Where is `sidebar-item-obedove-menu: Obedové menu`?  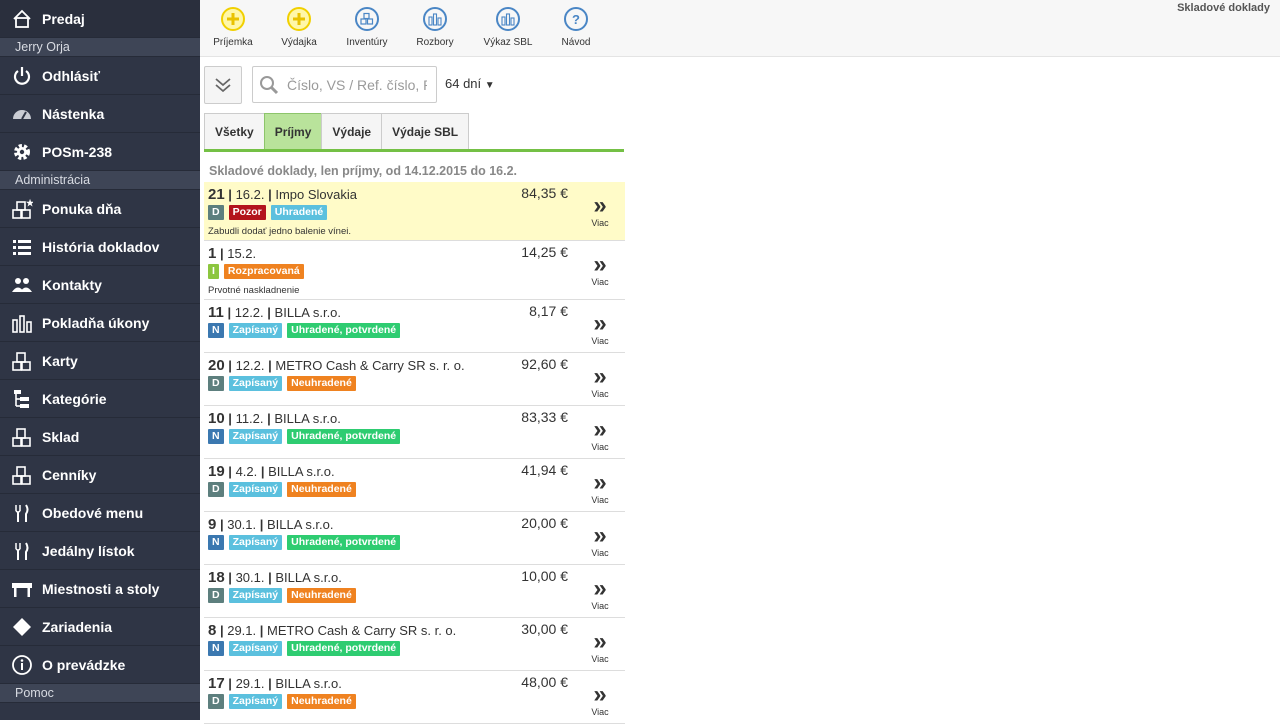
sidebar-item-obedove-menu: Obedové menu is located at coordinates (100, 513).